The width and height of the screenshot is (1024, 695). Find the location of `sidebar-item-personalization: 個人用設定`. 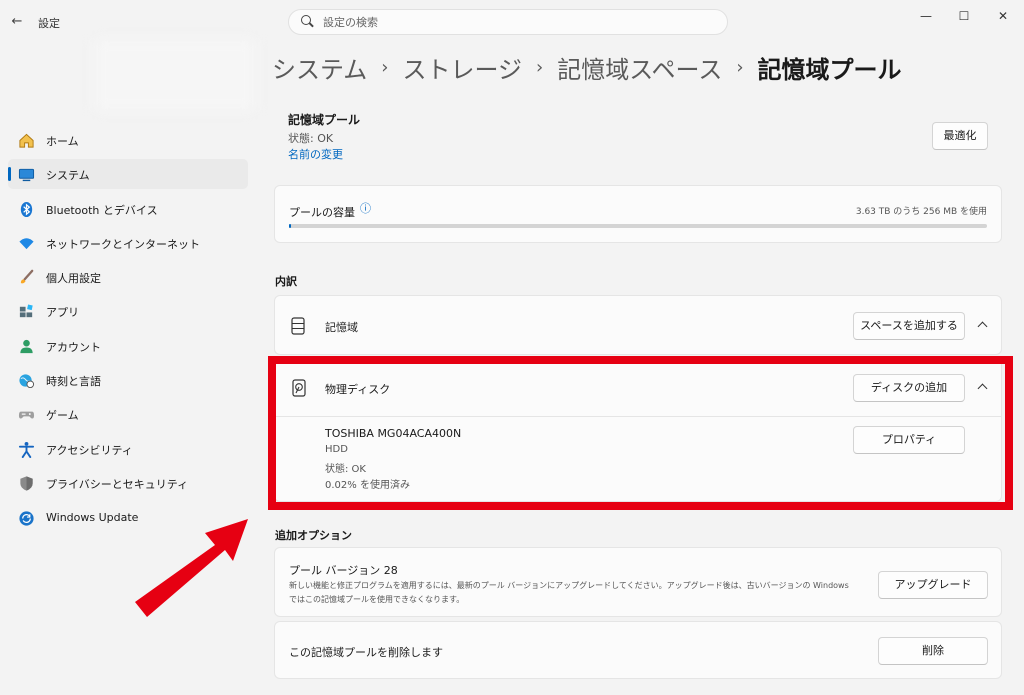

sidebar-item-personalization: 個人用設定 is located at coordinates (128, 277).